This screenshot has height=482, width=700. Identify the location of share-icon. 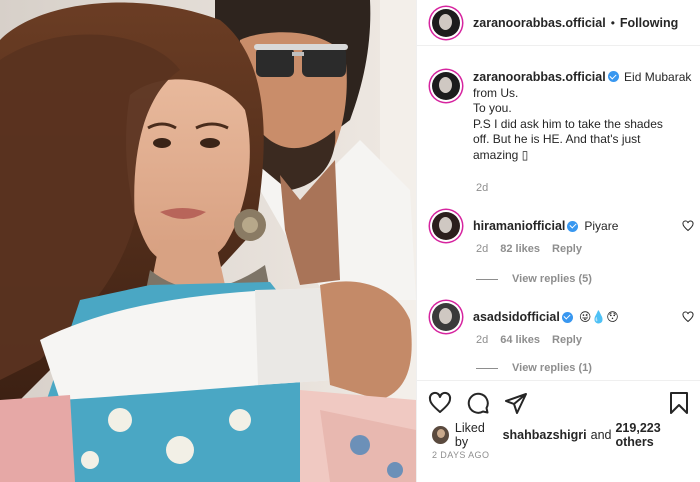
(516, 403).